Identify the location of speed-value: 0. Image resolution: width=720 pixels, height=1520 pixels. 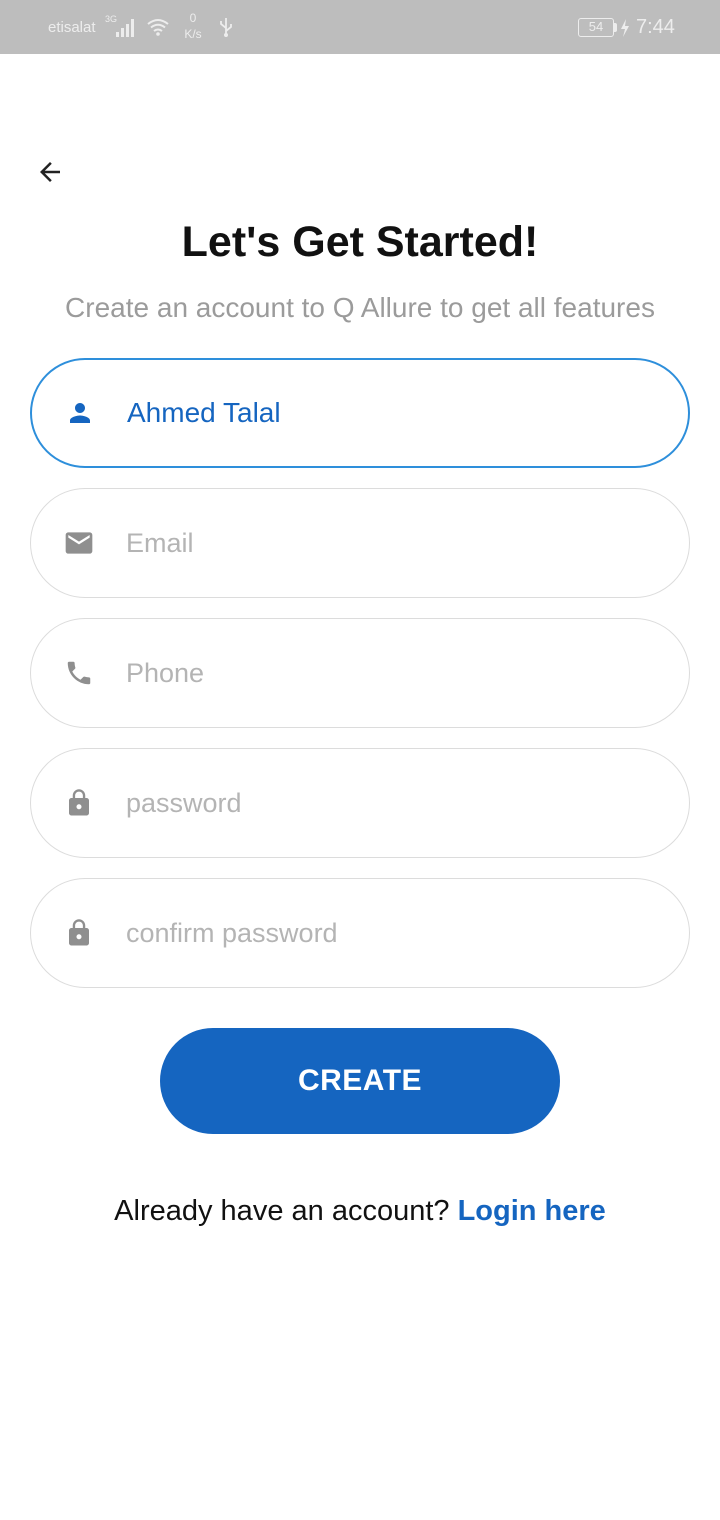
(193, 18).